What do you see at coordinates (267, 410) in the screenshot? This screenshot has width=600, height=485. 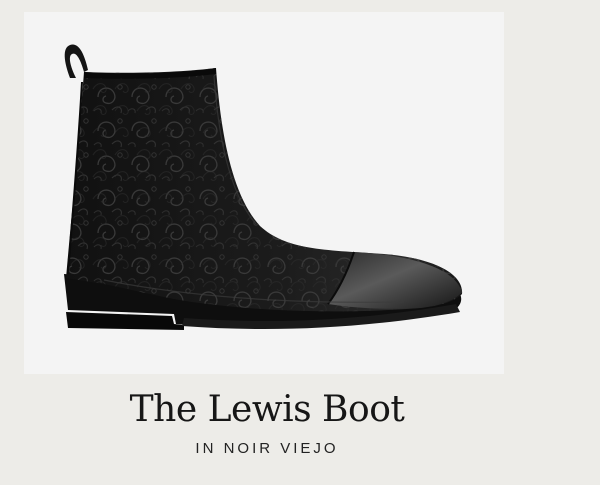 I see `product-title: The Lewis Boot` at bounding box center [267, 410].